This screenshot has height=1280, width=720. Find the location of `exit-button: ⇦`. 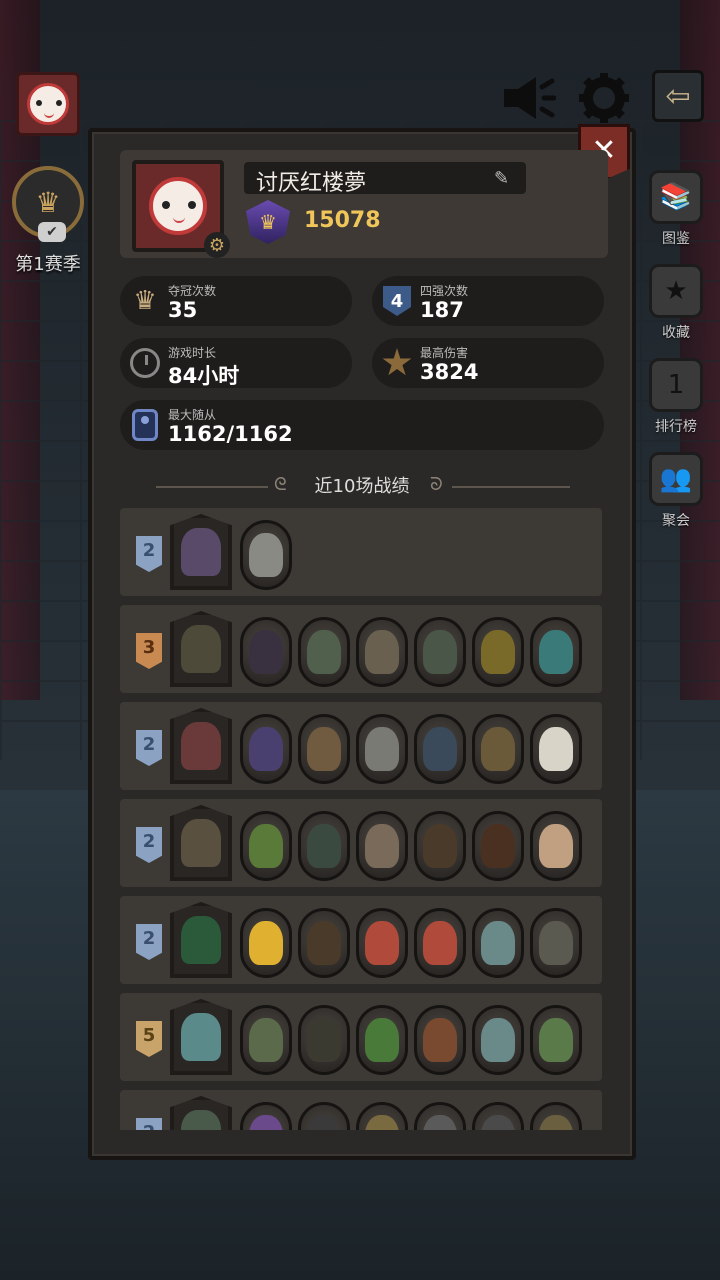

exit-button: ⇦ is located at coordinates (678, 96).